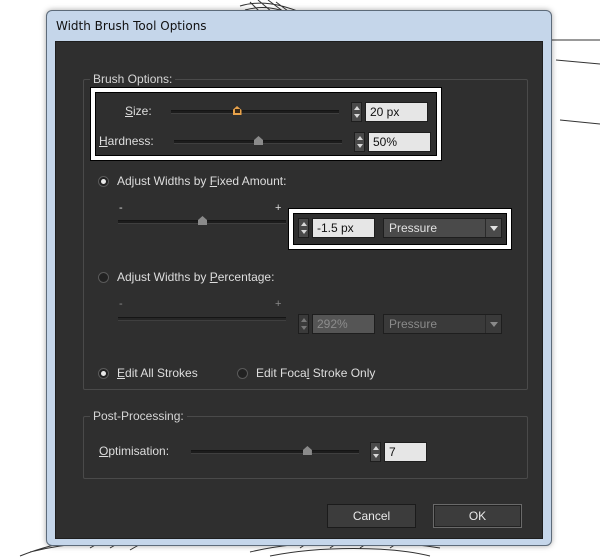 Image resolution: width=600 pixels, height=558 pixels. I want to click on edit-focal-stroke-label: Edit Focal Stroke Only, so click(315, 373).